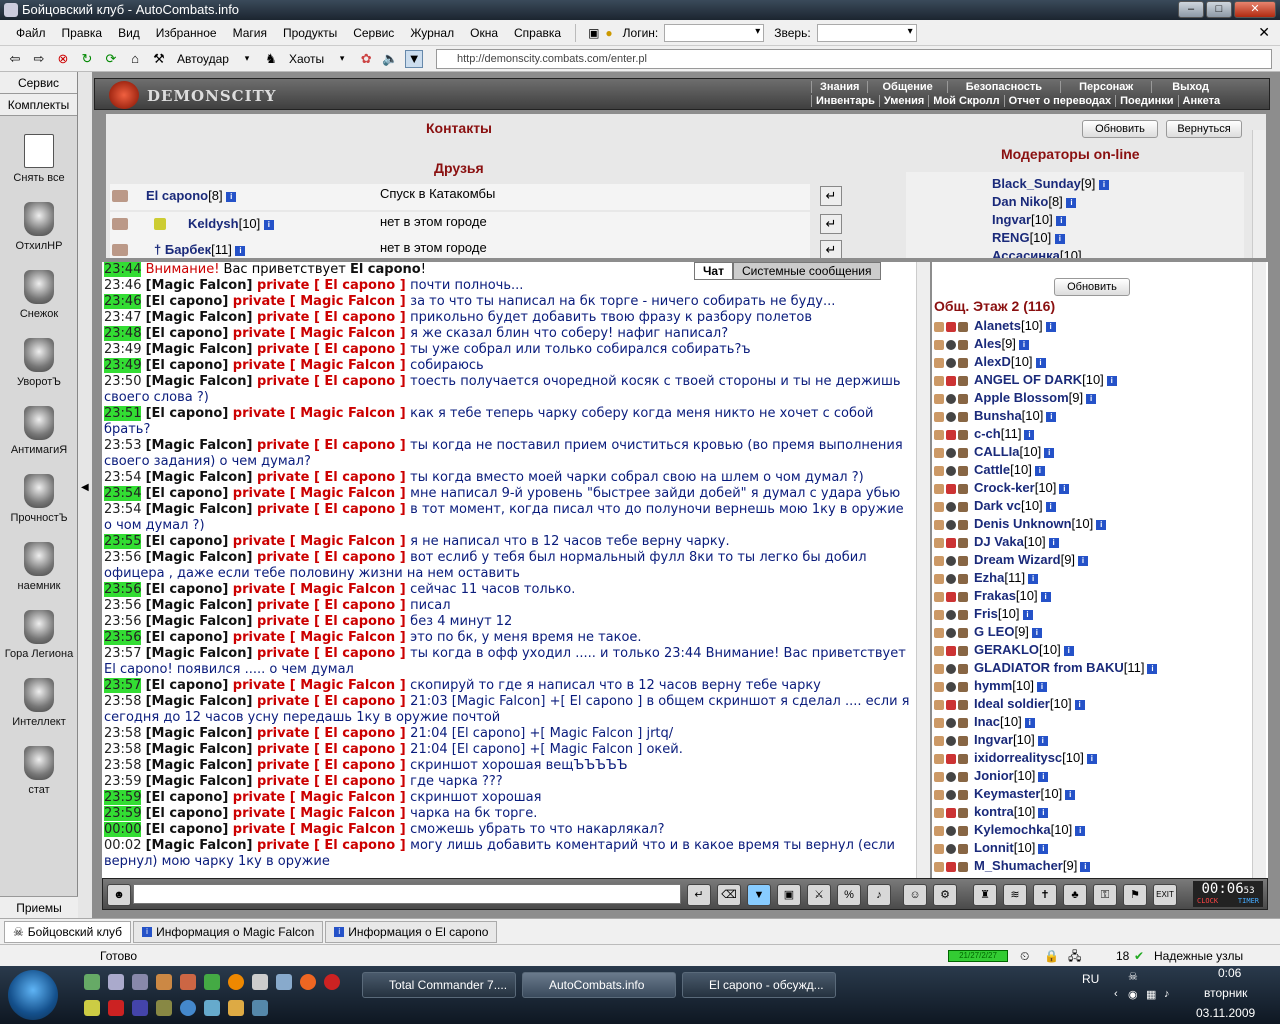 This screenshot has width=1280, height=1024. Describe the element at coordinates (122, 477) in the screenshot. I see `chat-time: 23:54` at that location.